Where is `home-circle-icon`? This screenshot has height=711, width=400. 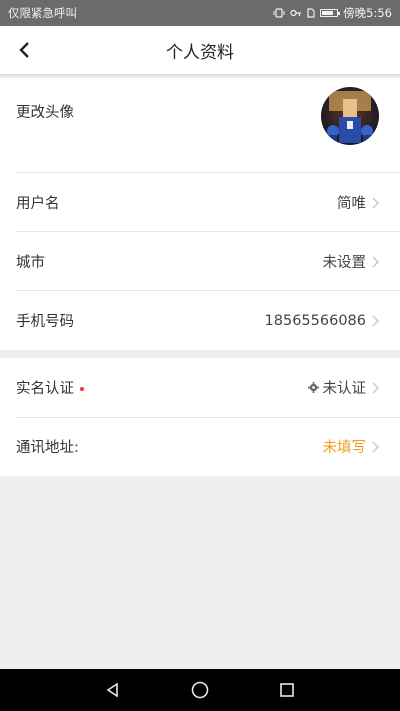
home-circle-icon is located at coordinates (200, 690).